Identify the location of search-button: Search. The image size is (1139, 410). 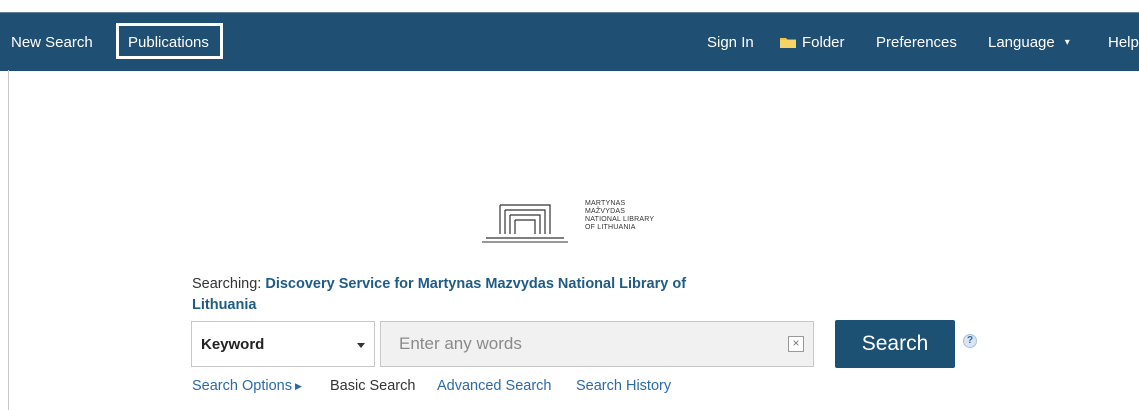
(895, 344).